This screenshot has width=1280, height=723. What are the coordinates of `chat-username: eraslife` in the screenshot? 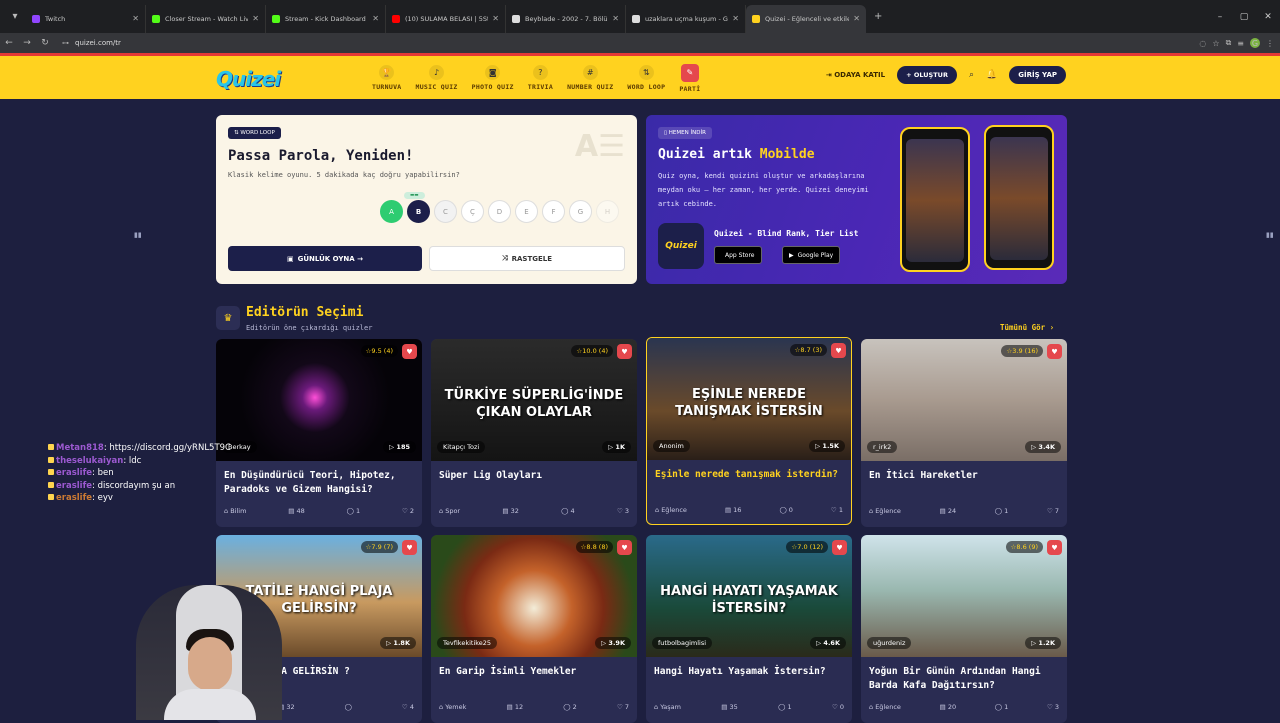 It's located at (74, 473).